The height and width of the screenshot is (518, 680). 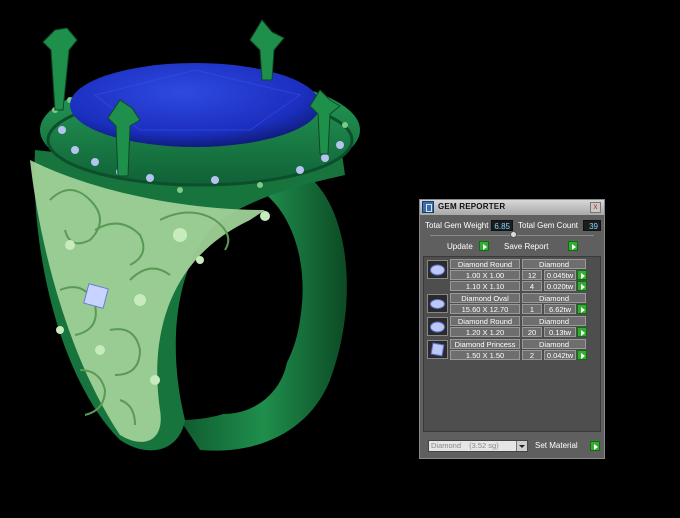 I want to click on gem-size: 15.60 X 12.70, so click(x=485, y=309).